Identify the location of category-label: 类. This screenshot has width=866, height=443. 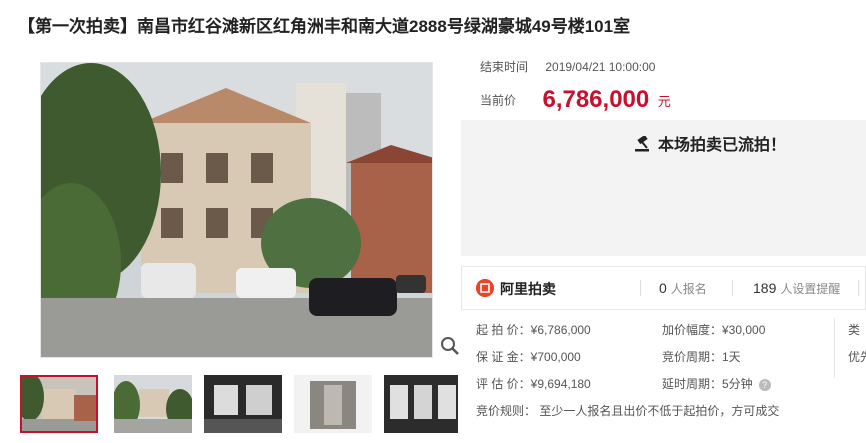
(854, 330).